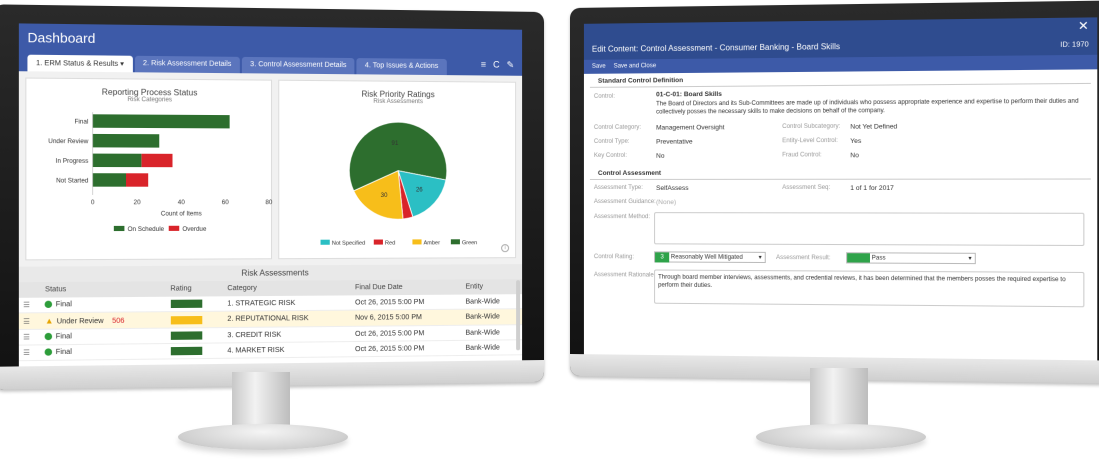  Describe the element at coordinates (611, 141) in the screenshot. I see `field-label: Control Type:` at that location.